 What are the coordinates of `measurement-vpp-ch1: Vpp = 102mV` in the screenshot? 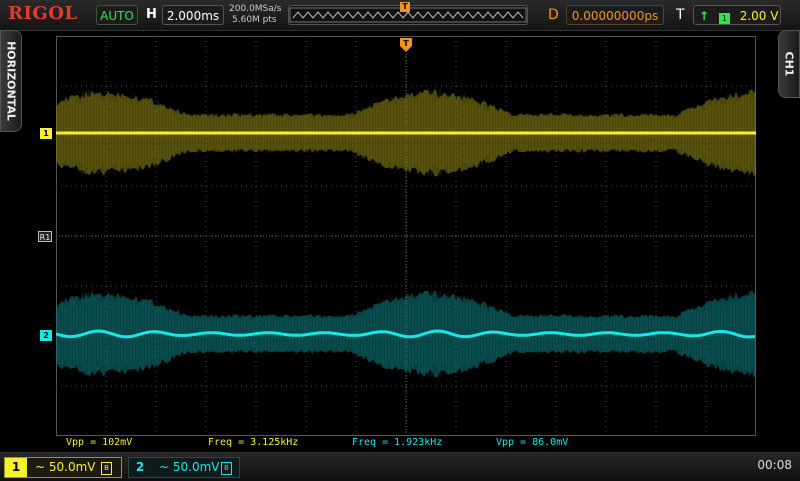 It's located at (99, 442).